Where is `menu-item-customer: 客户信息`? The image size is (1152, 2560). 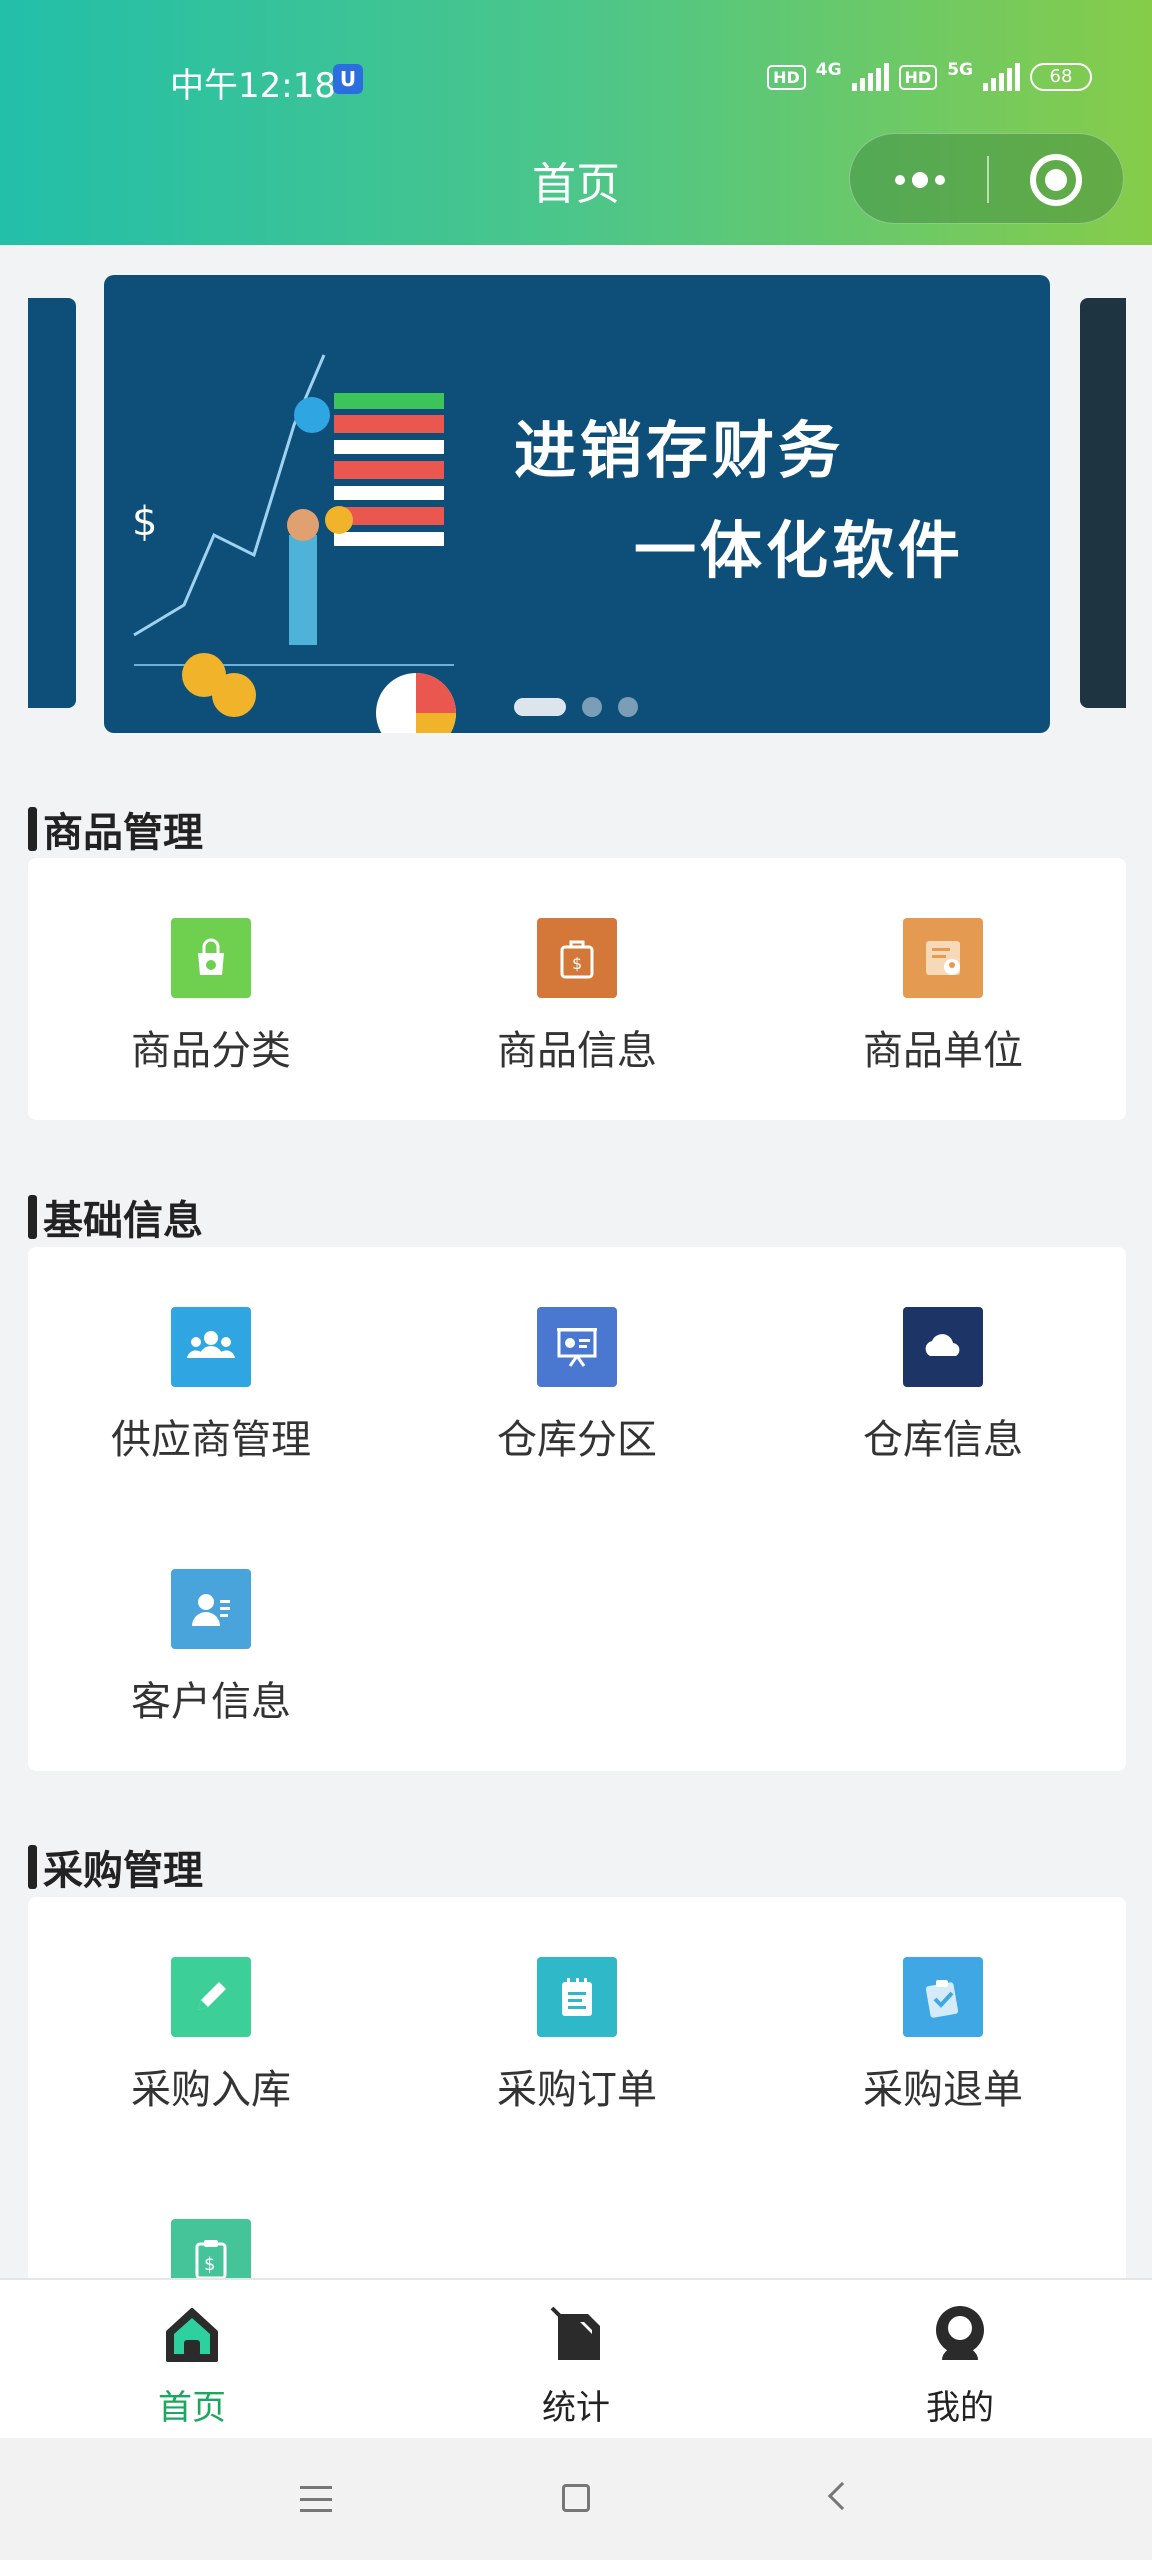 menu-item-customer: 客户信息 is located at coordinates (211, 1640).